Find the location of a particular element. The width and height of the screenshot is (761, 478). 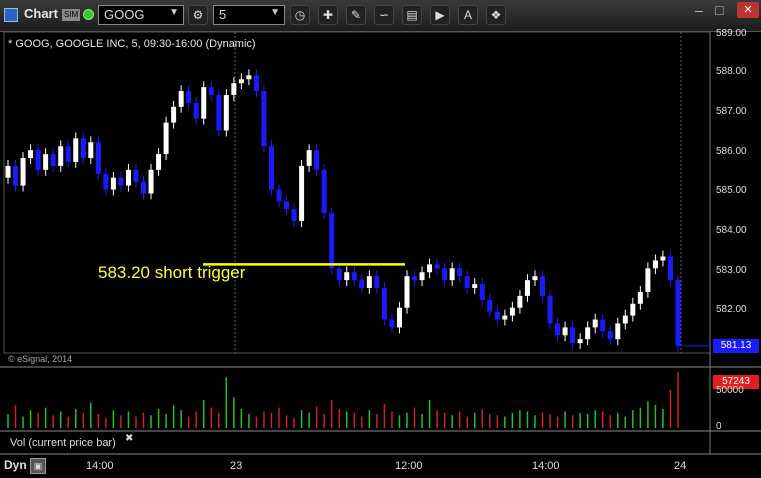

dyn-label: Dyn is located at coordinates (15, 465).